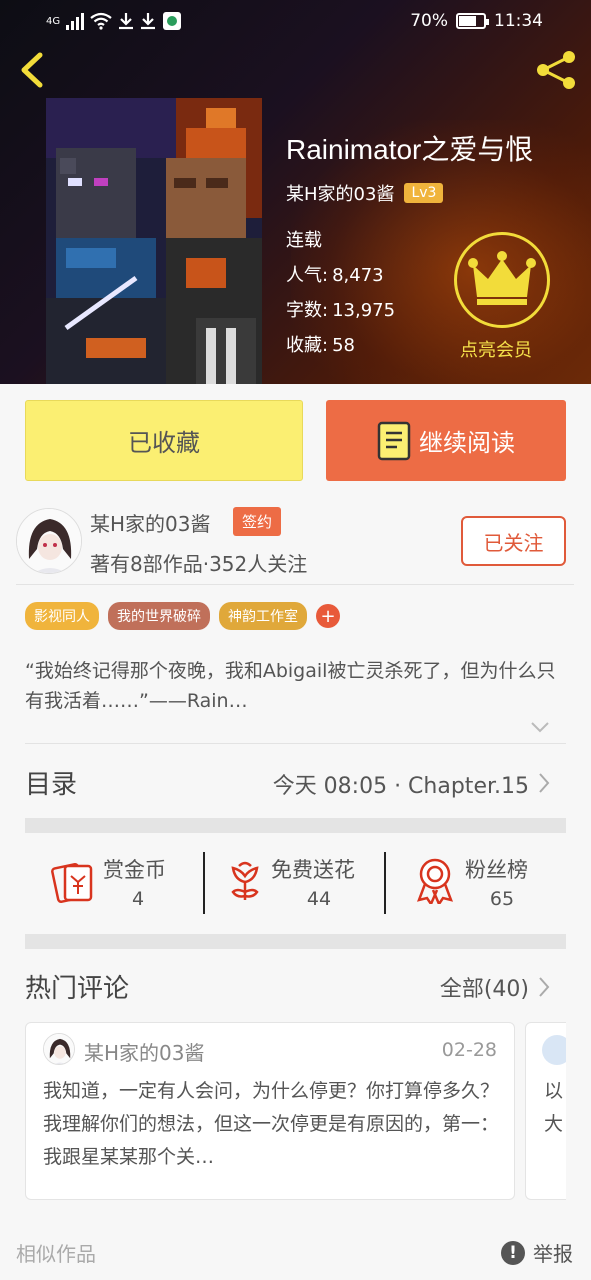 The height and width of the screenshot is (1280, 591). I want to click on followed-button: 已关注, so click(513, 541).